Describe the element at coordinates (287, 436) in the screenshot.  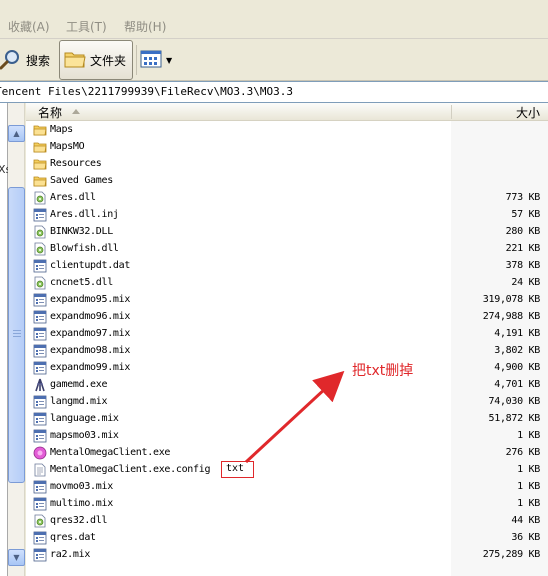
I see `file-row: mapsmo03.mix 1 KB` at that location.